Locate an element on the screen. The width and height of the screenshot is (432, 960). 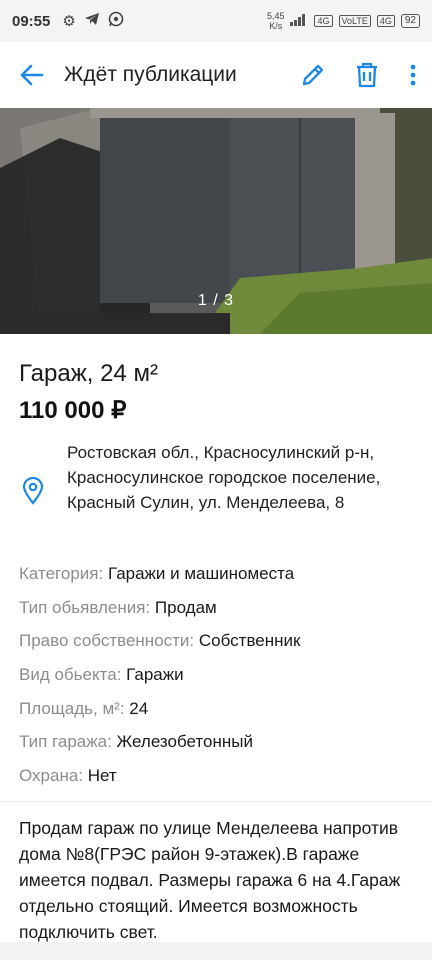
signal-icon is located at coordinates (299, 21).